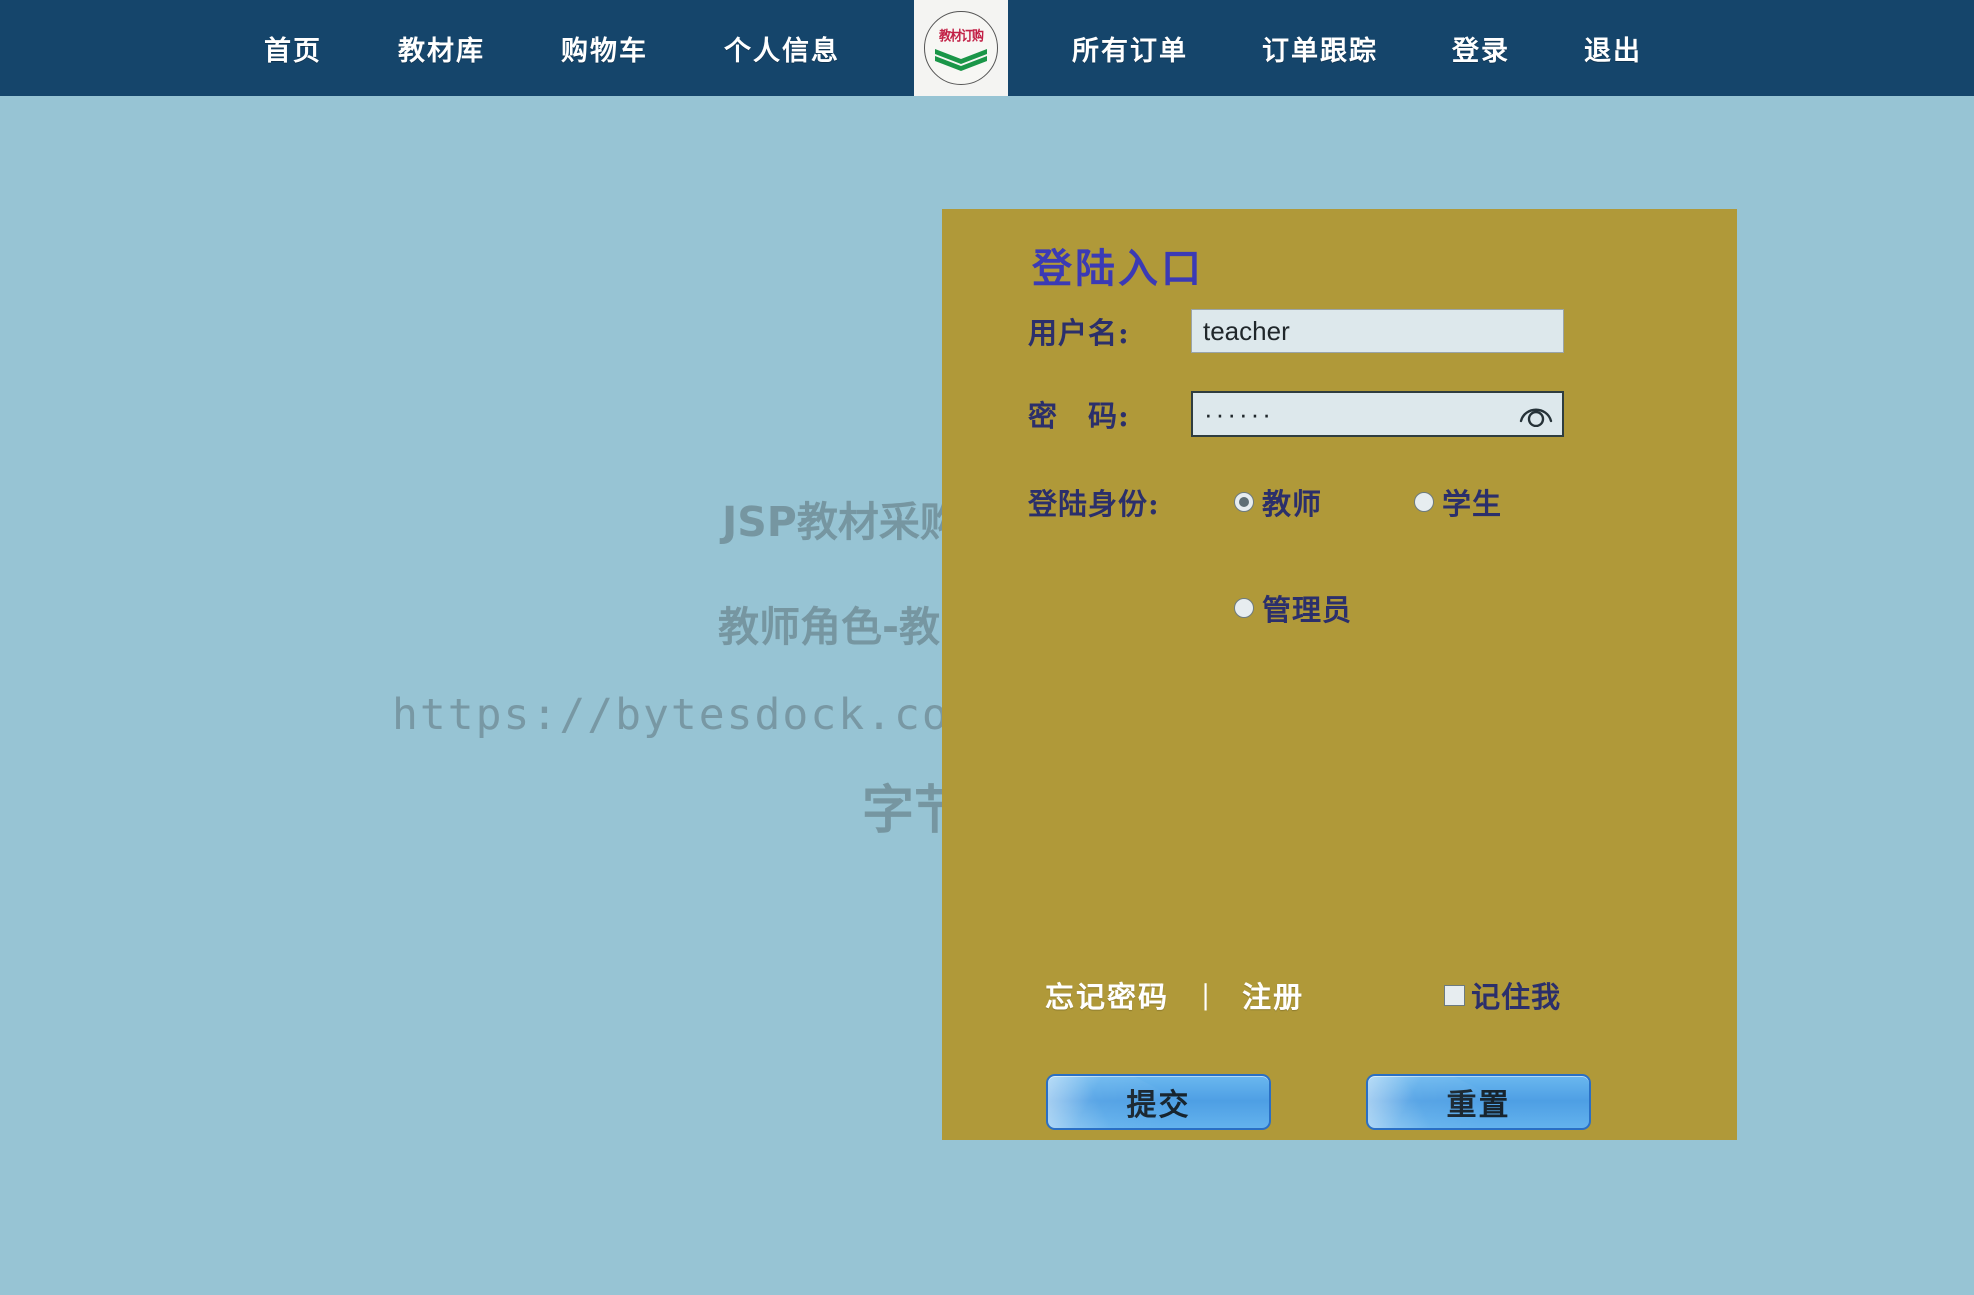 The width and height of the screenshot is (1974, 1295). What do you see at coordinates (1613, 48) in the screenshot?
I see `nav-item-logout: 退出` at bounding box center [1613, 48].